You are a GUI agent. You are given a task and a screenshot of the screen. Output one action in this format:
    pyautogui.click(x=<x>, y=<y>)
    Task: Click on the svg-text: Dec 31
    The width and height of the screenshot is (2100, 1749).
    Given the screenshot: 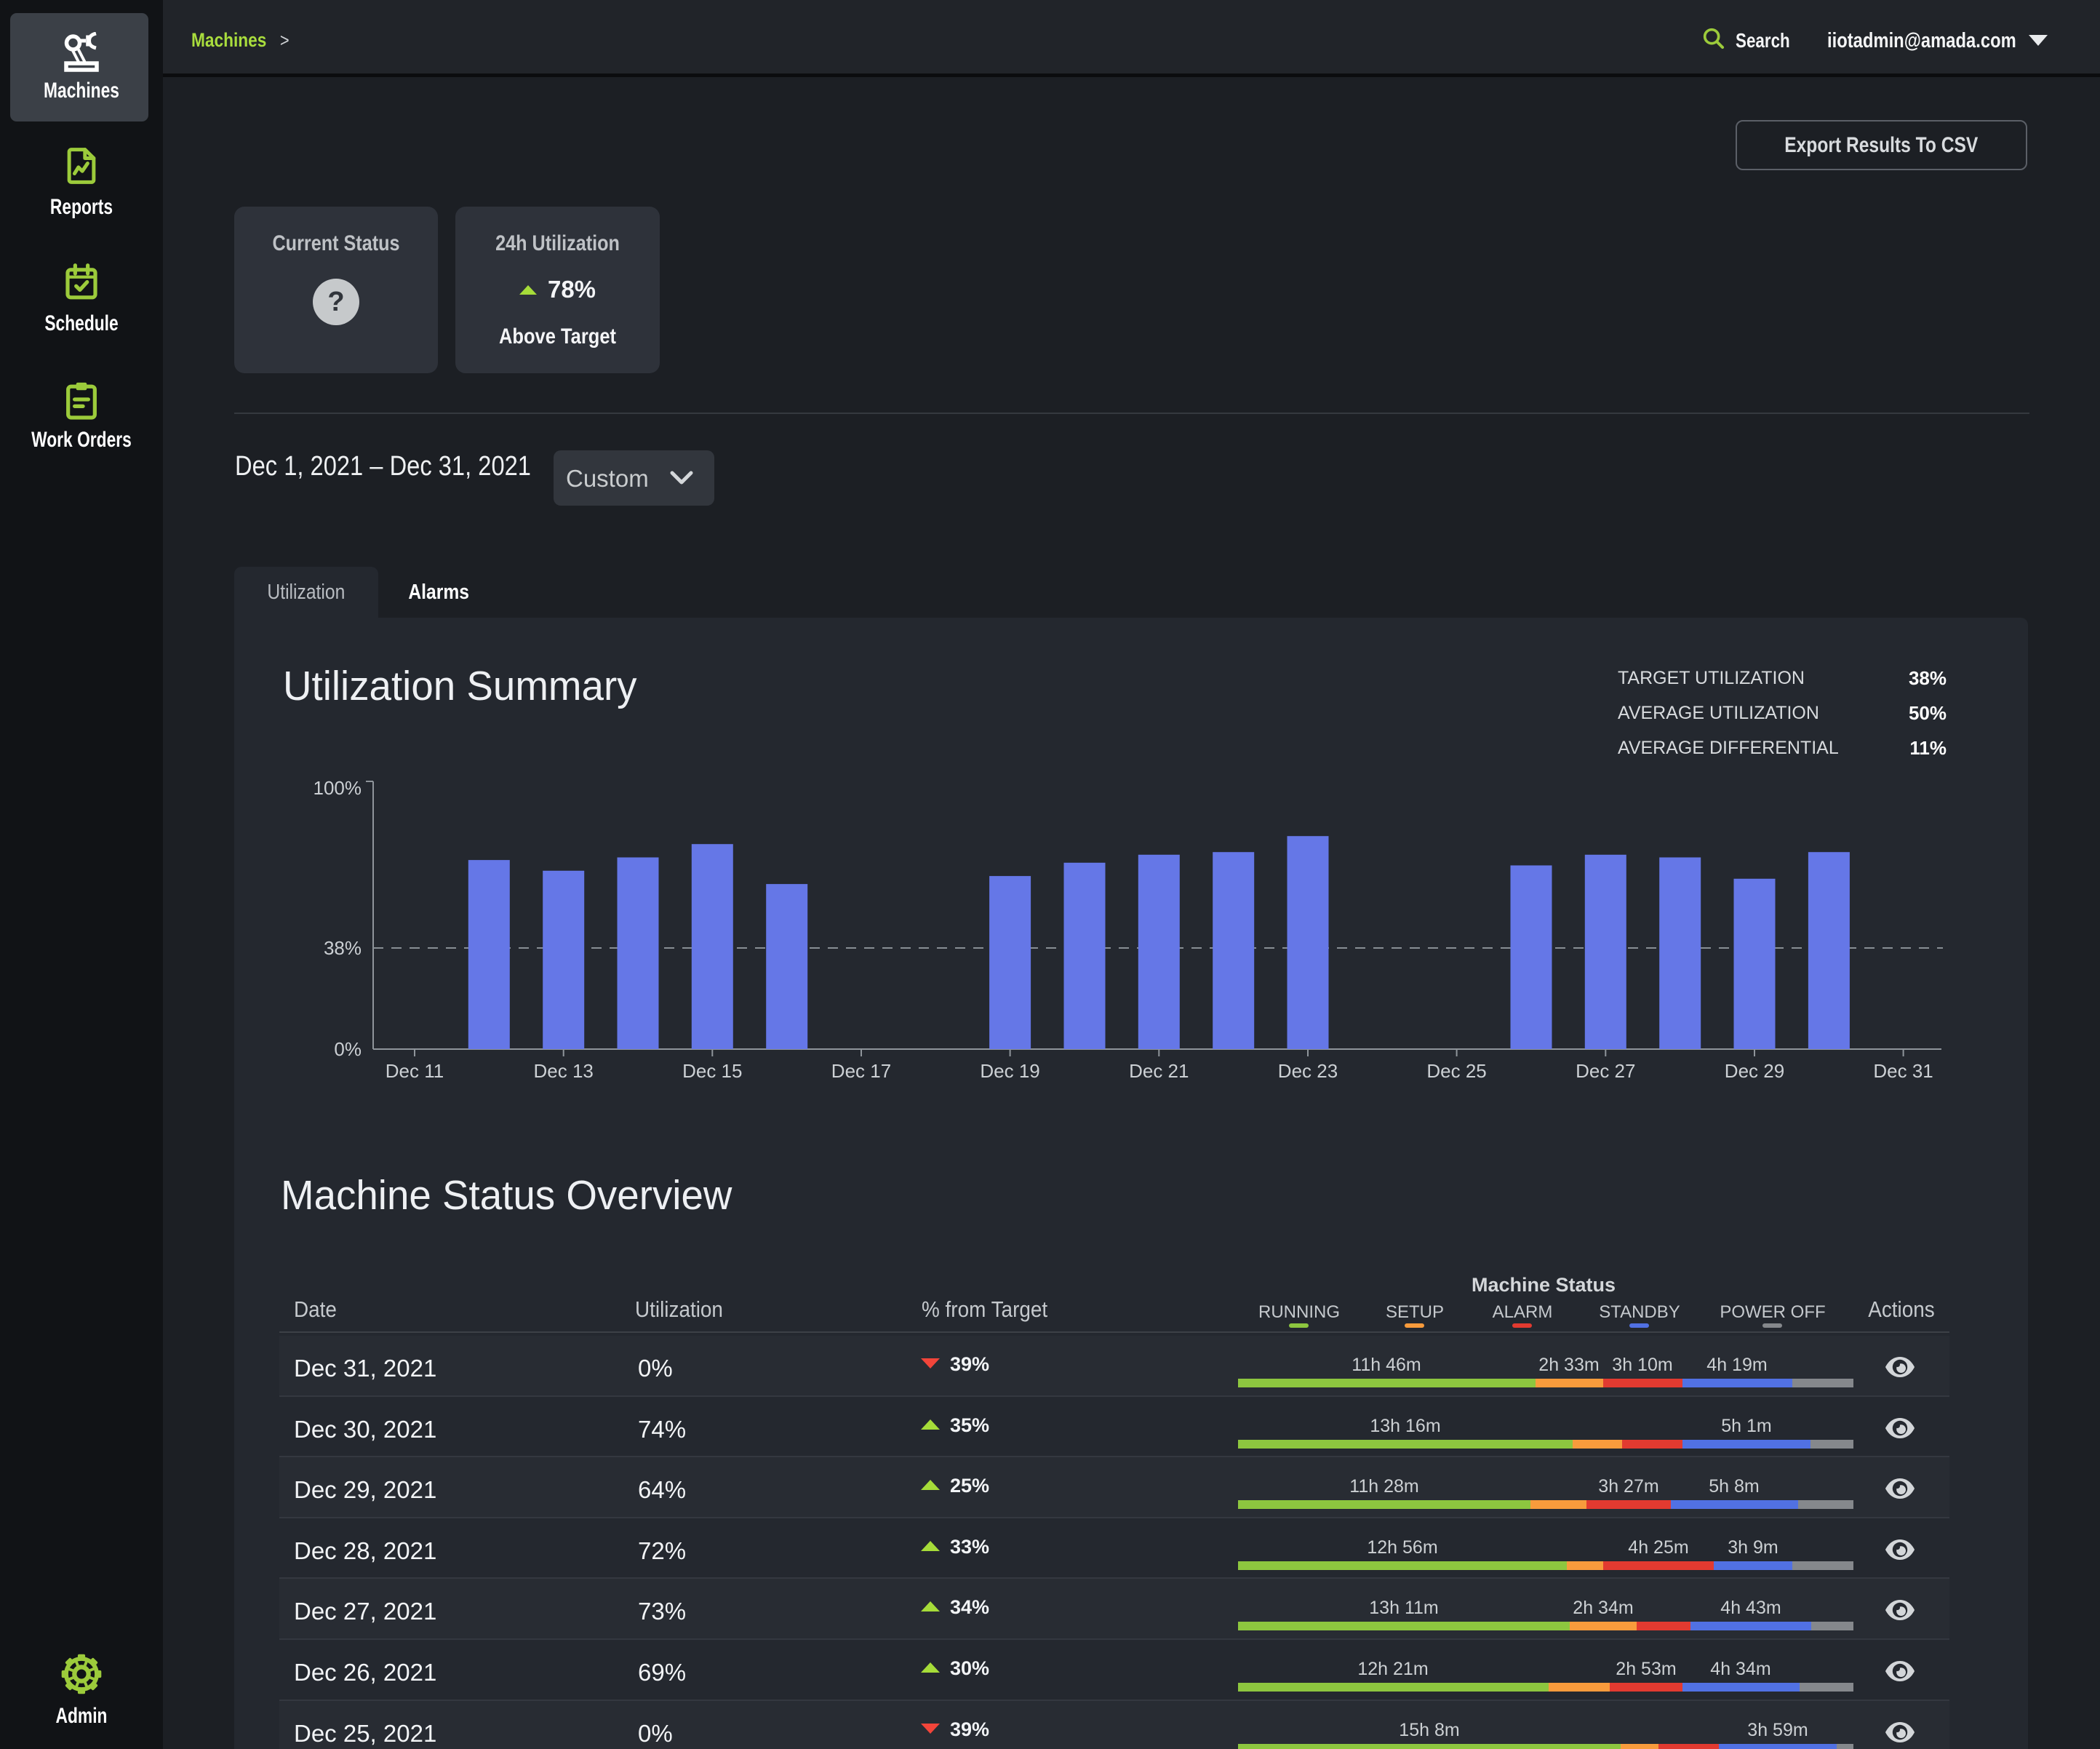 What is the action you would take?
    pyautogui.click(x=1903, y=1071)
    